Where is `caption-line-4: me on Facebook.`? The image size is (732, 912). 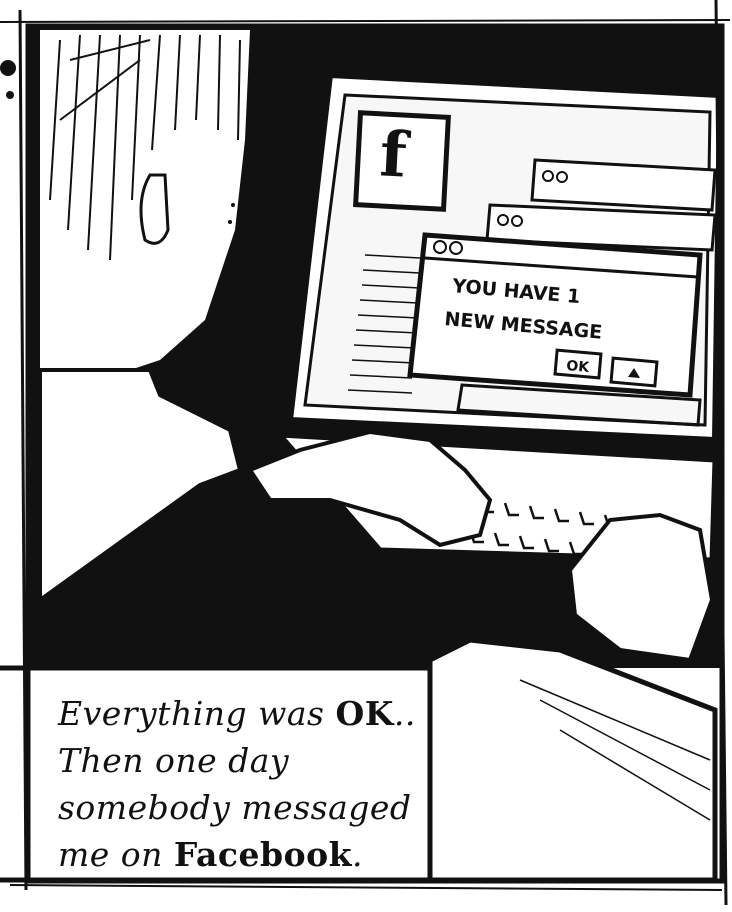
caption-line-4: me on Facebook. is located at coordinates (223, 854).